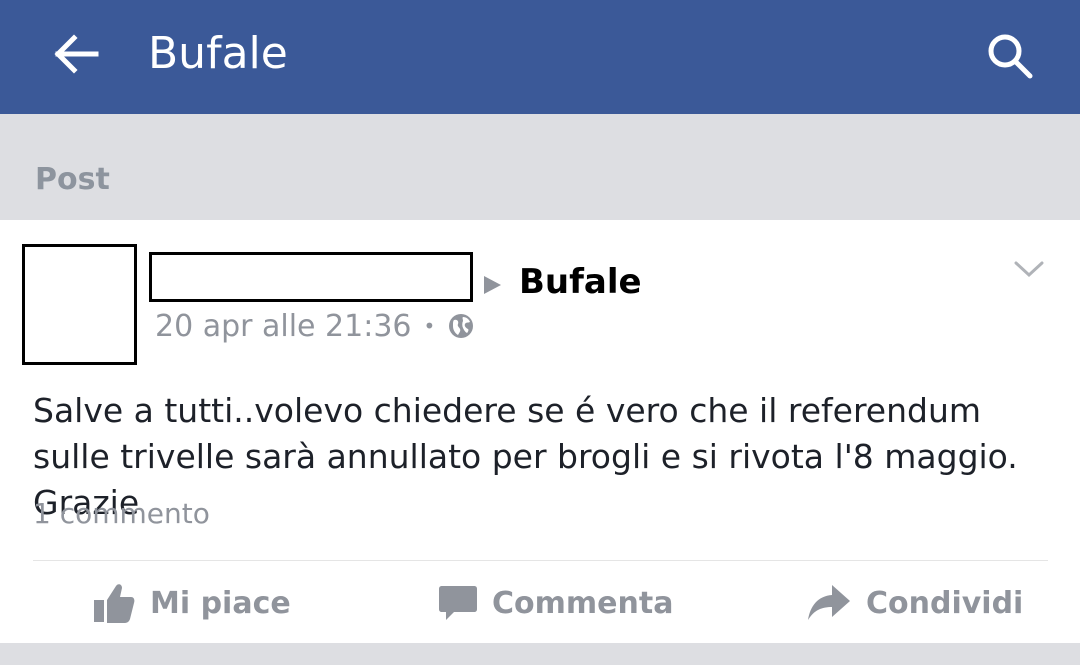 This screenshot has height=665, width=1080. What do you see at coordinates (540, 654) in the screenshot?
I see `bottom-strip` at bounding box center [540, 654].